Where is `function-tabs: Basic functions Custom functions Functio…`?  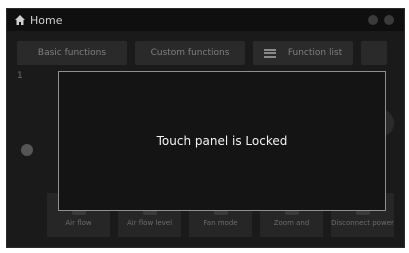
function-tabs: Basic functions Custom functions Functio… is located at coordinates (207, 53).